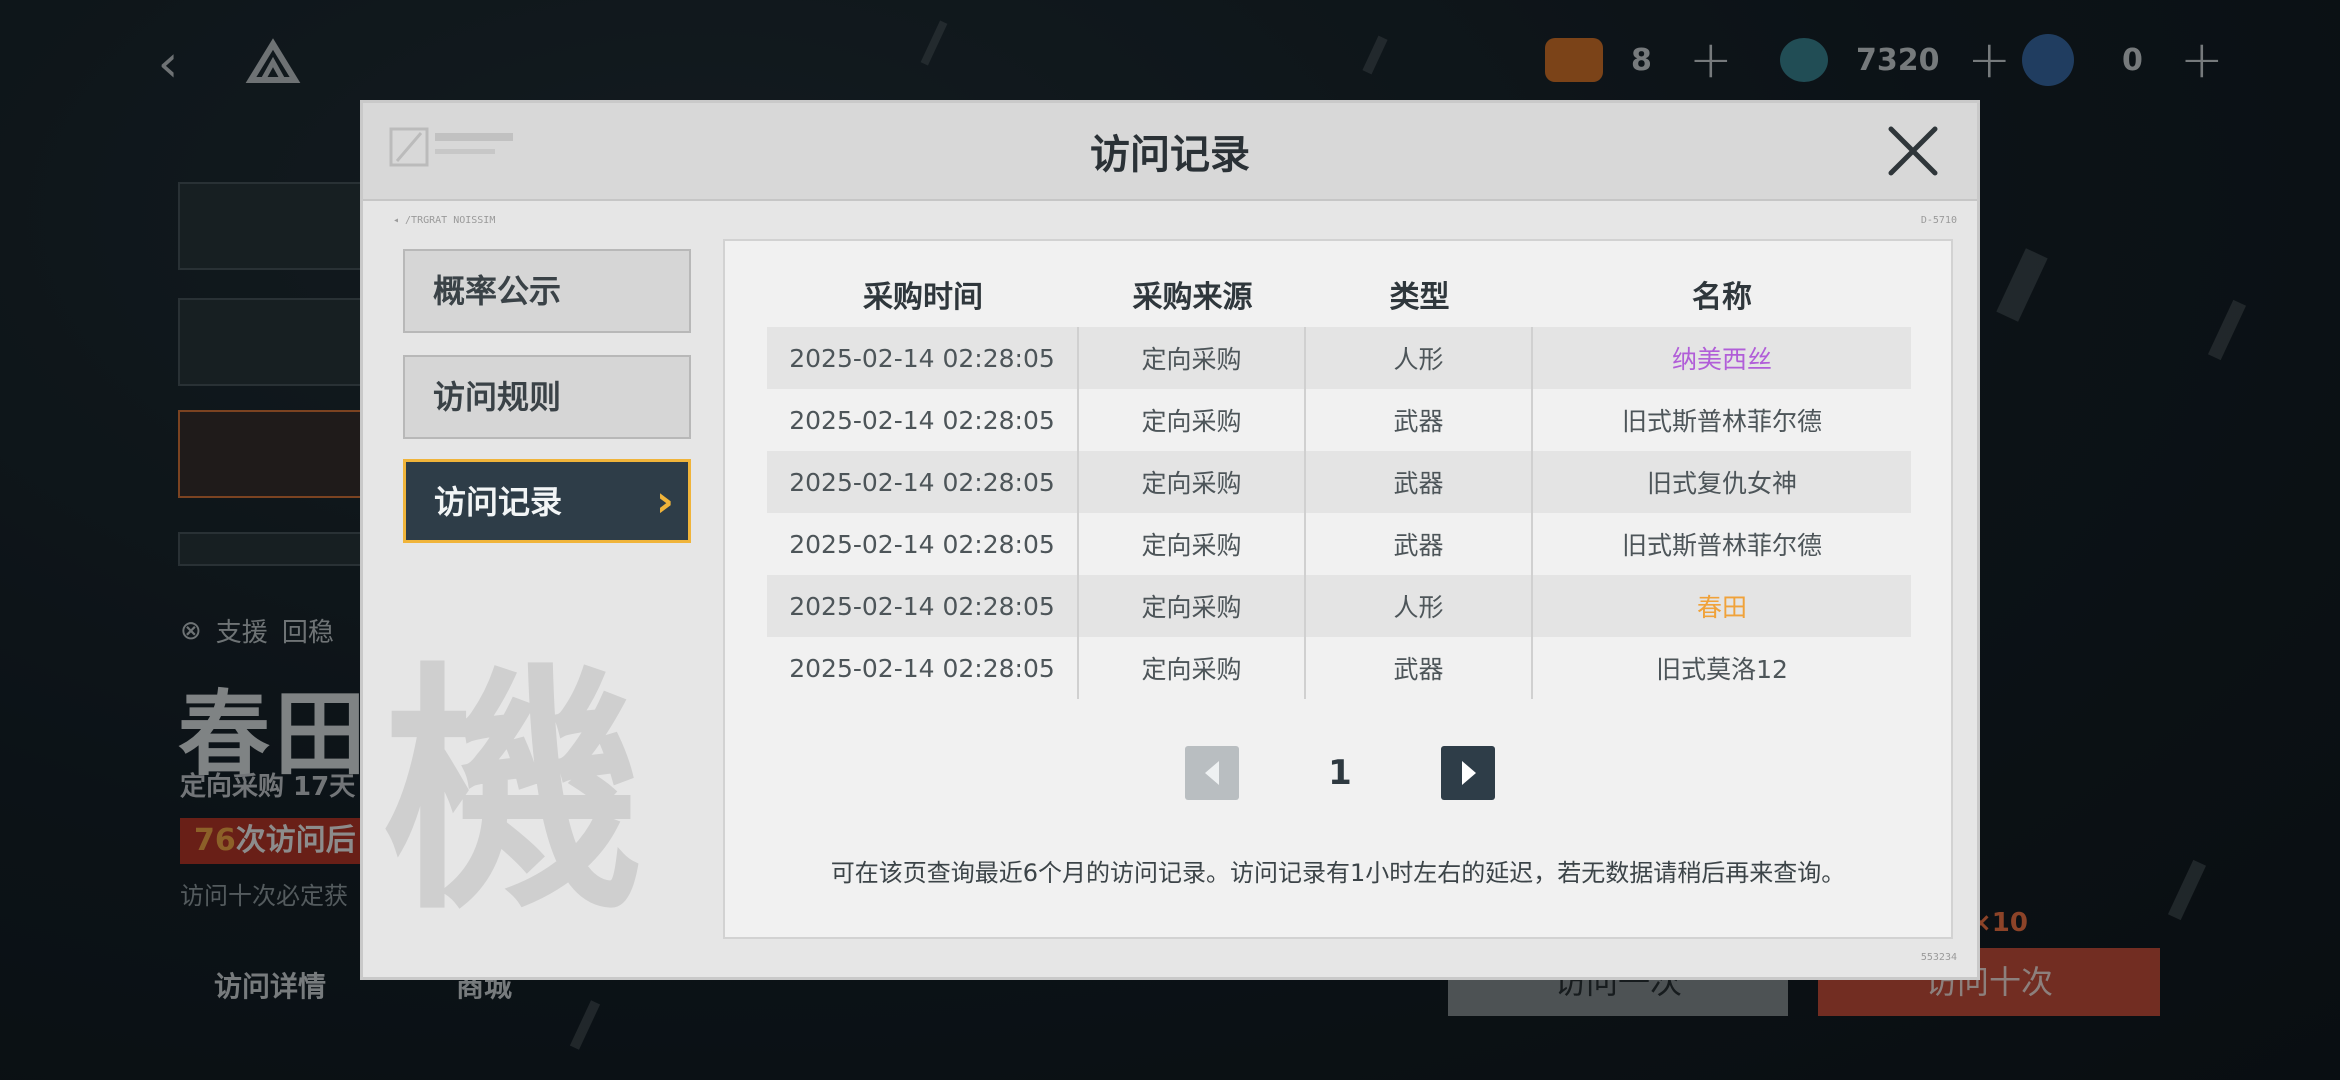 This screenshot has width=2340, height=1080. I want to click on side-tab-records: 访问记录 ›, so click(547, 501).